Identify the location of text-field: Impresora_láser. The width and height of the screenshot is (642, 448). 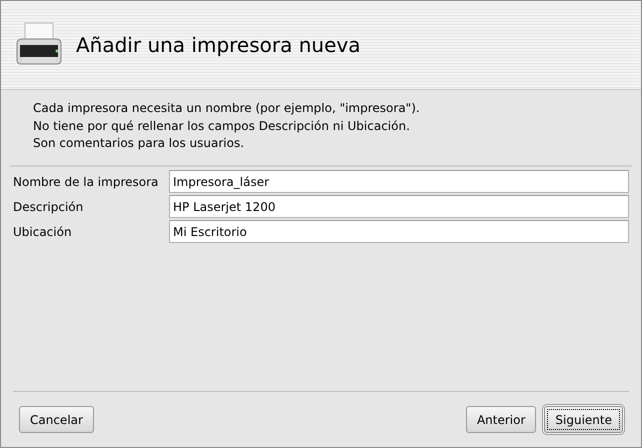
(399, 181).